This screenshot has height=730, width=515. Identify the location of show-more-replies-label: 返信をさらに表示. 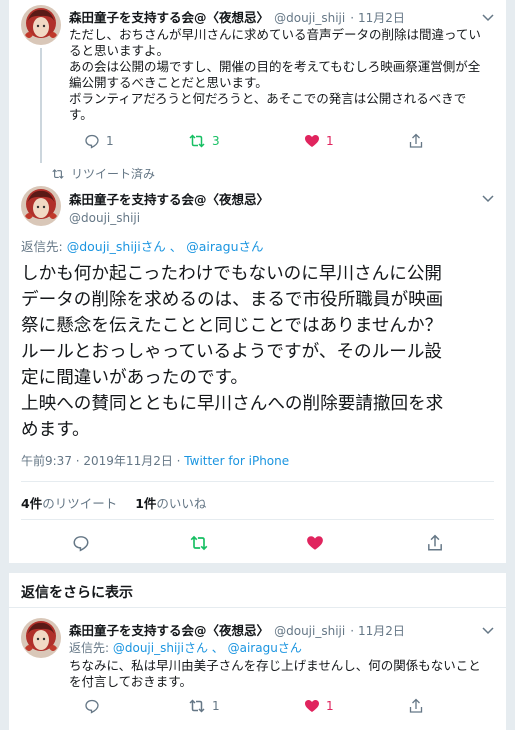
(77, 593).